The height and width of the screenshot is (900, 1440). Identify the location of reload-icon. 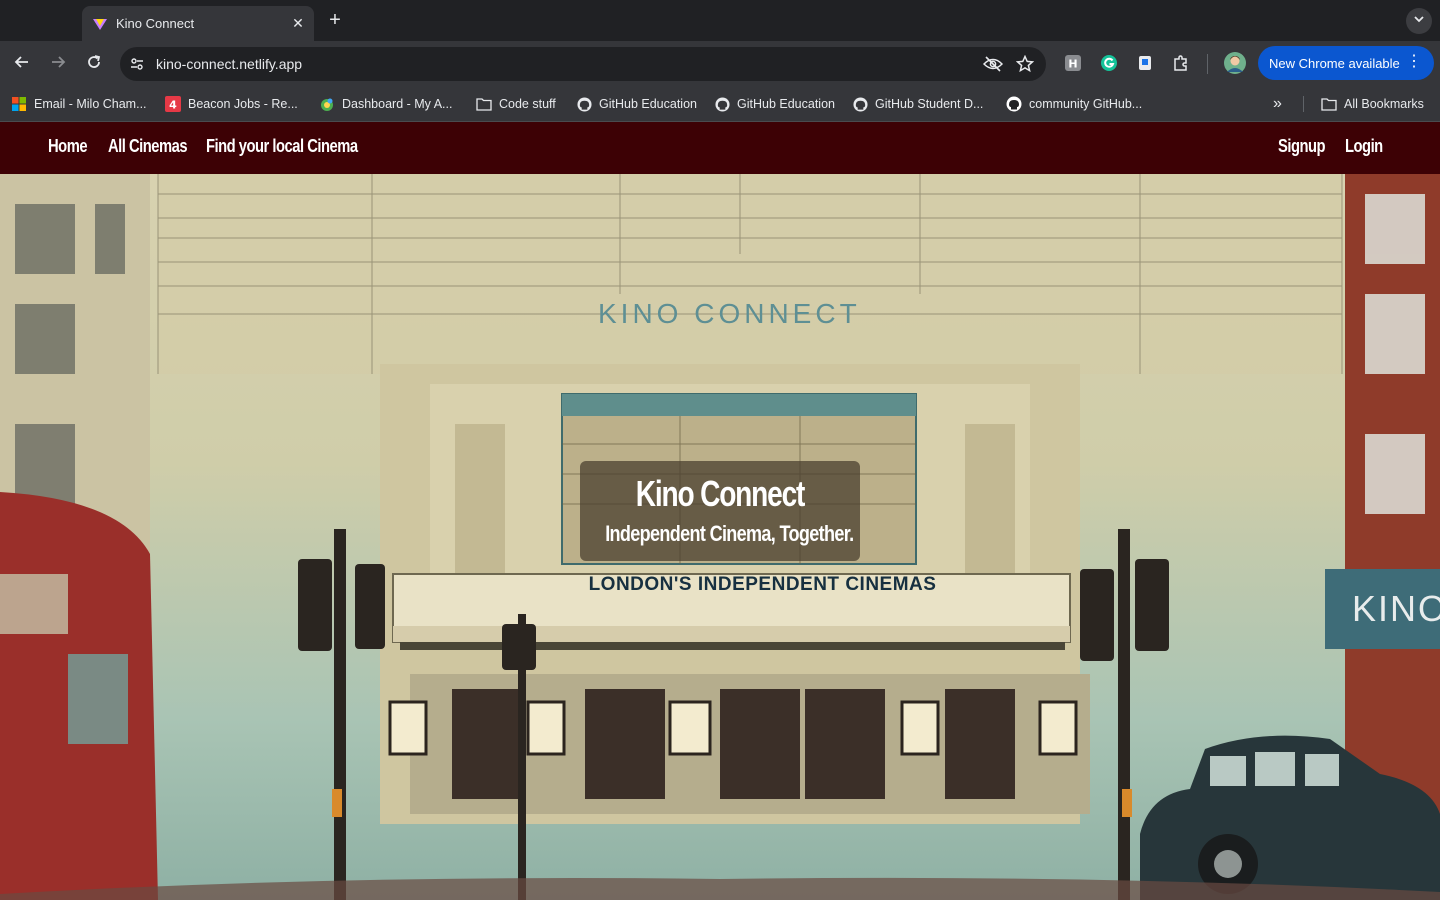
(94, 64).